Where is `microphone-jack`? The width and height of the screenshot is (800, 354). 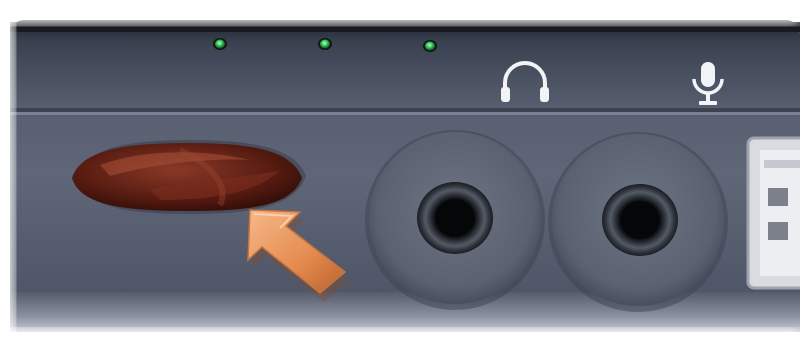 microphone-jack is located at coordinates (638, 222).